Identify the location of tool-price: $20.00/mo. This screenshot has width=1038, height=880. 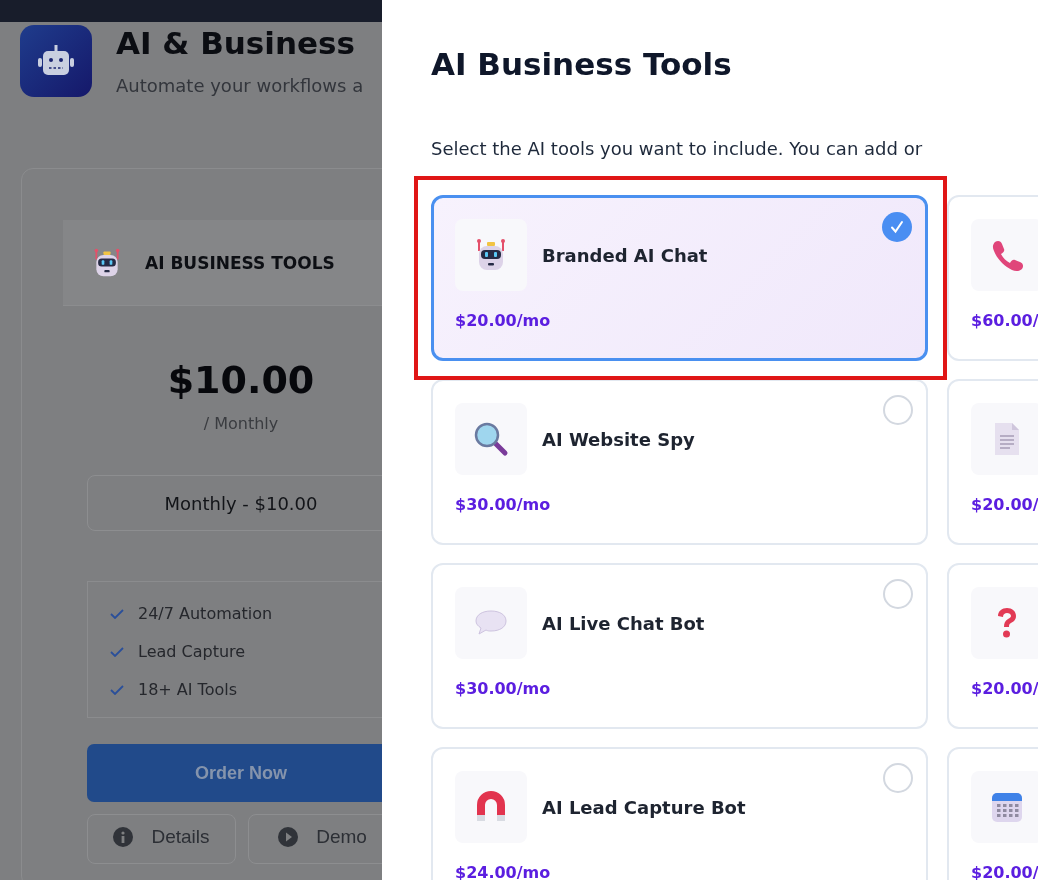
(503, 320).